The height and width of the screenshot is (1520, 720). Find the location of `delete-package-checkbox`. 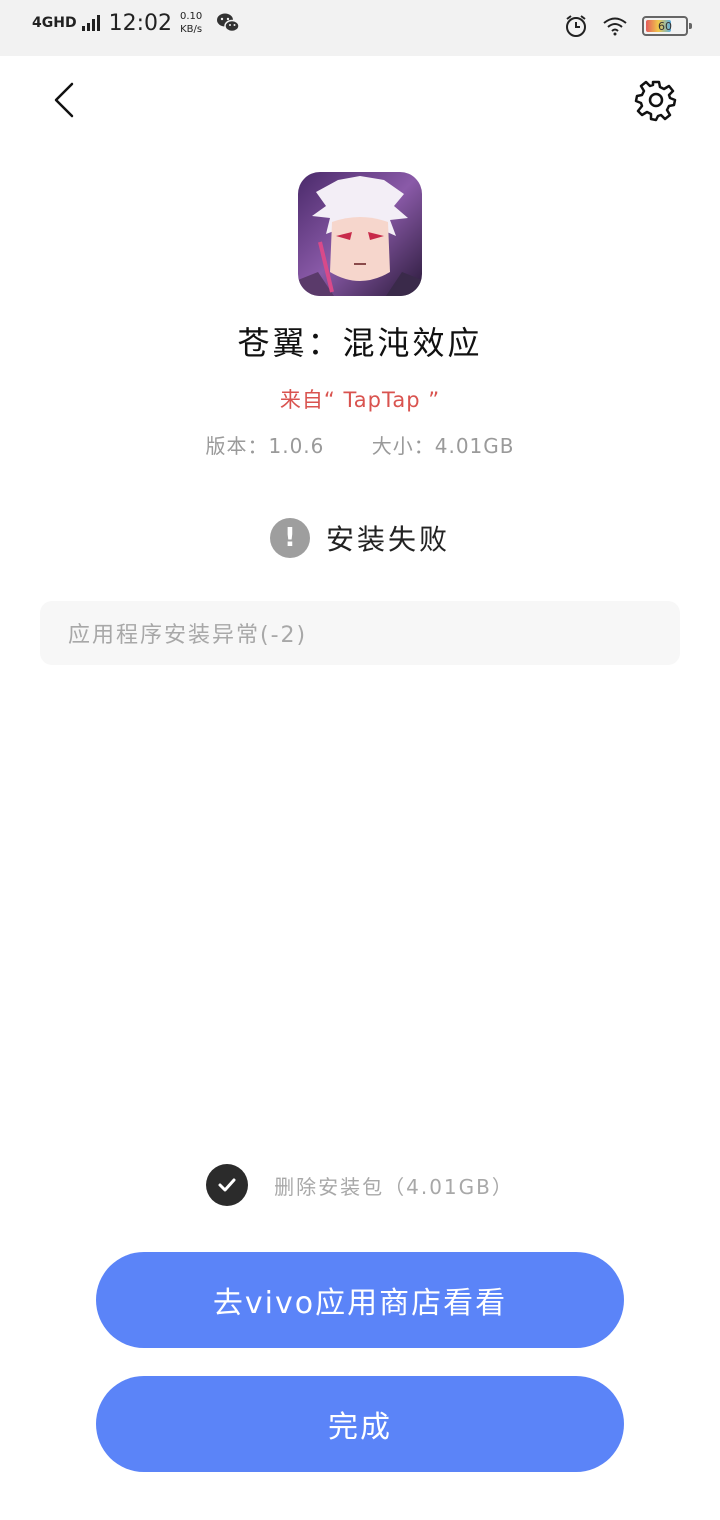

delete-package-checkbox is located at coordinates (227, 1185).